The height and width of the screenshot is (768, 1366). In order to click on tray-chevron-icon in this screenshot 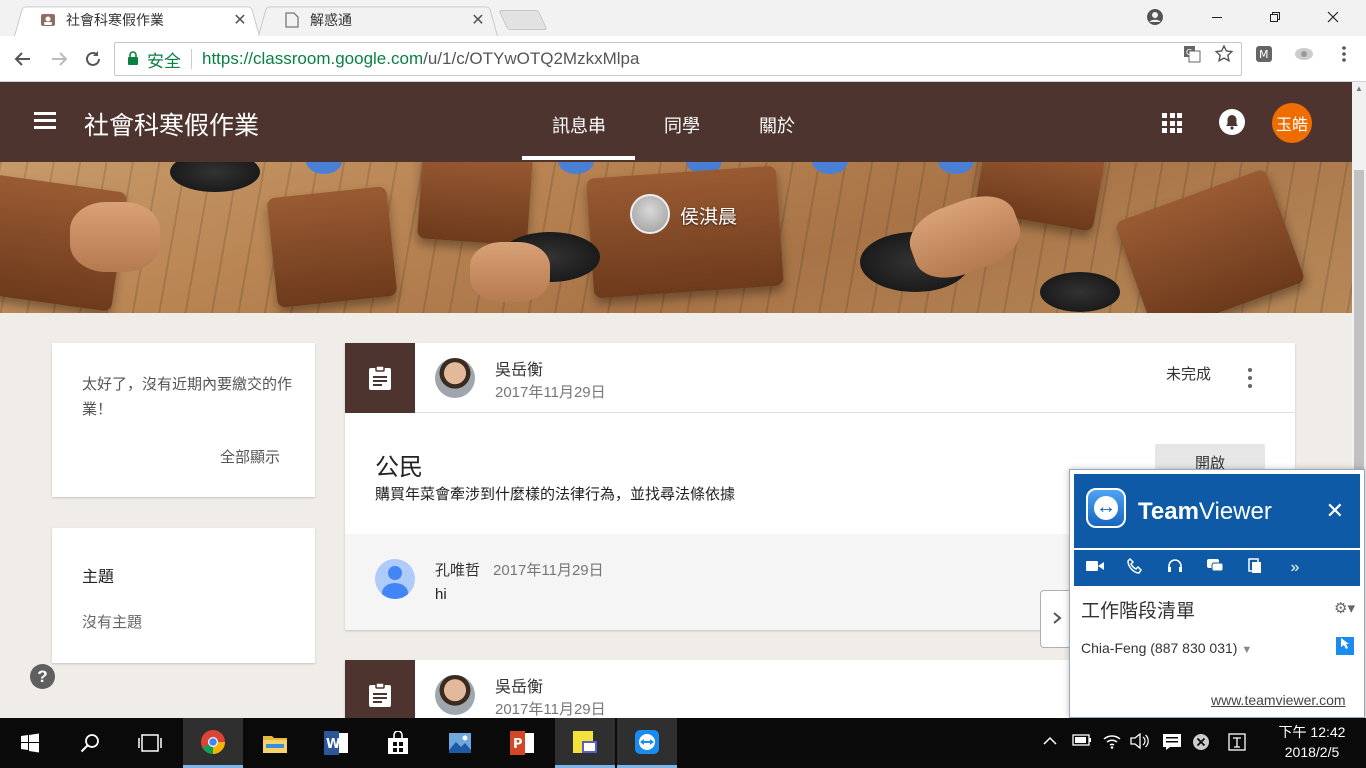, I will do `click(1050, 741)`.